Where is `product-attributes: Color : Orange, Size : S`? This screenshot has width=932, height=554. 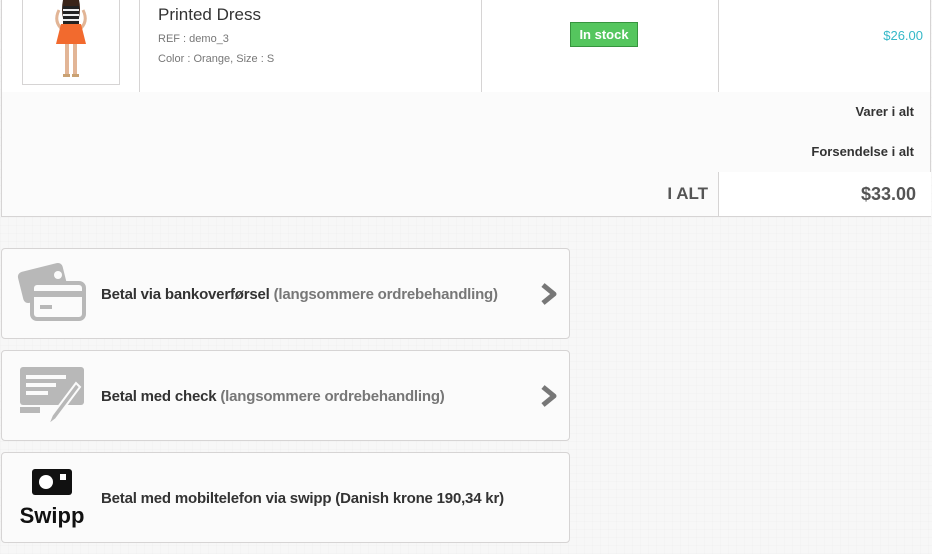 product-attributes: Color : Orange, Size : S is located at coordinates (216, 59).